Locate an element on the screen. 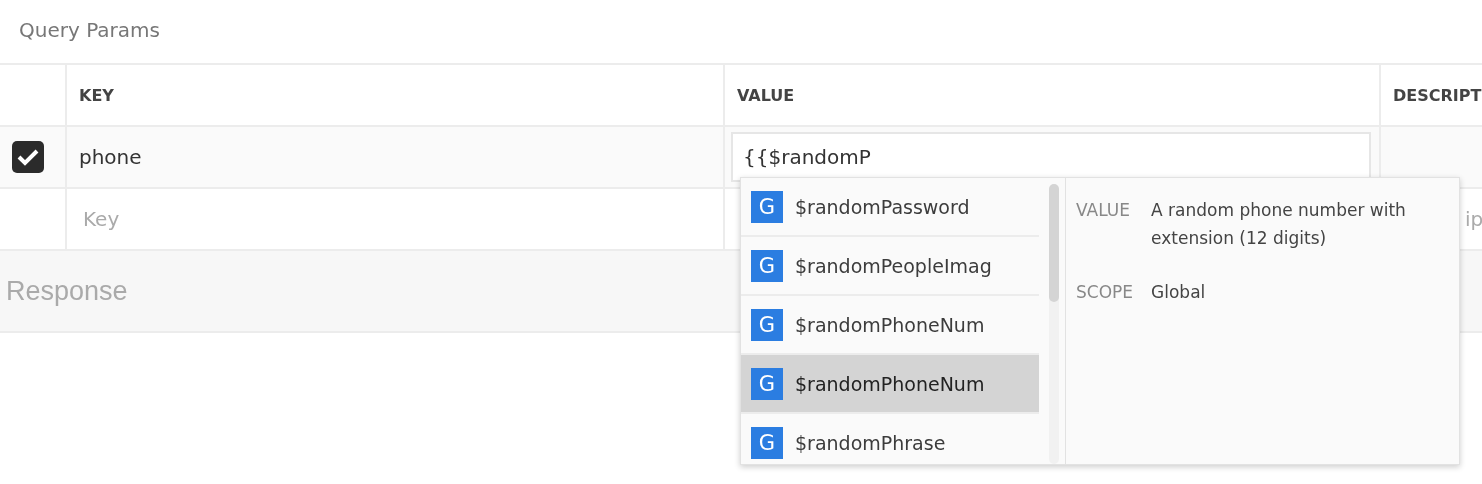 The image size is (1482, 484). suggestion-item: G $randomPeopleImag is located at coordinates (890, 266).